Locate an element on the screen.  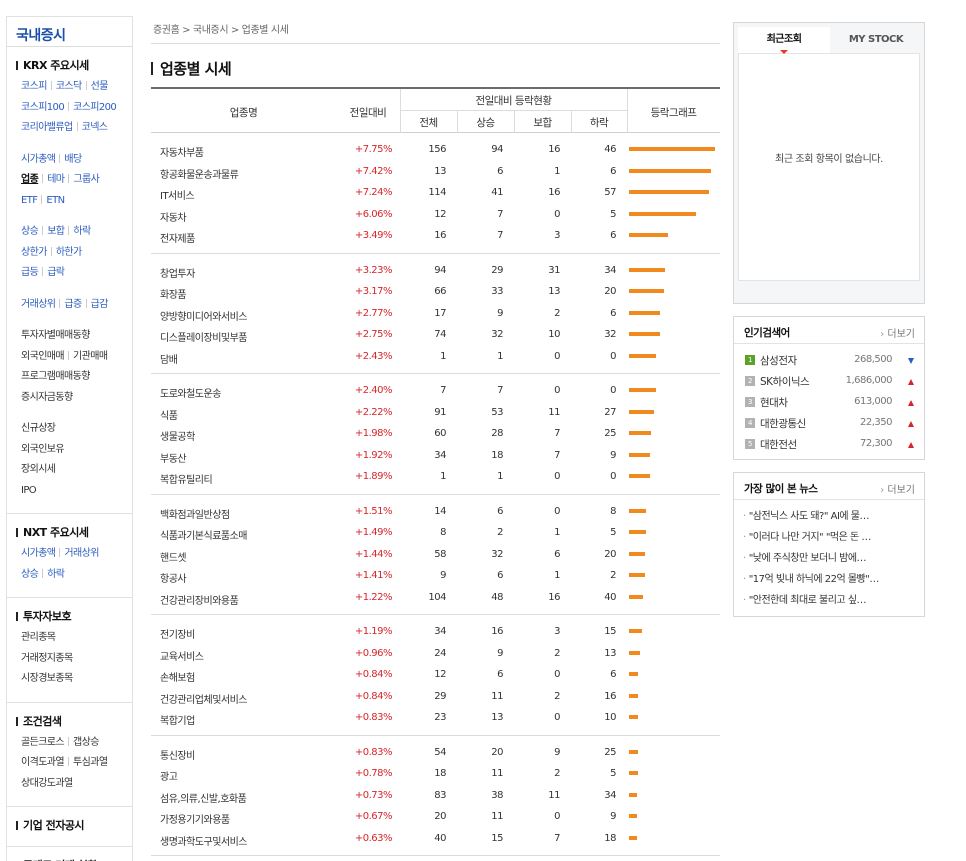
sector-name: 가정용기기와용품 is located at coordinates (195, 818).